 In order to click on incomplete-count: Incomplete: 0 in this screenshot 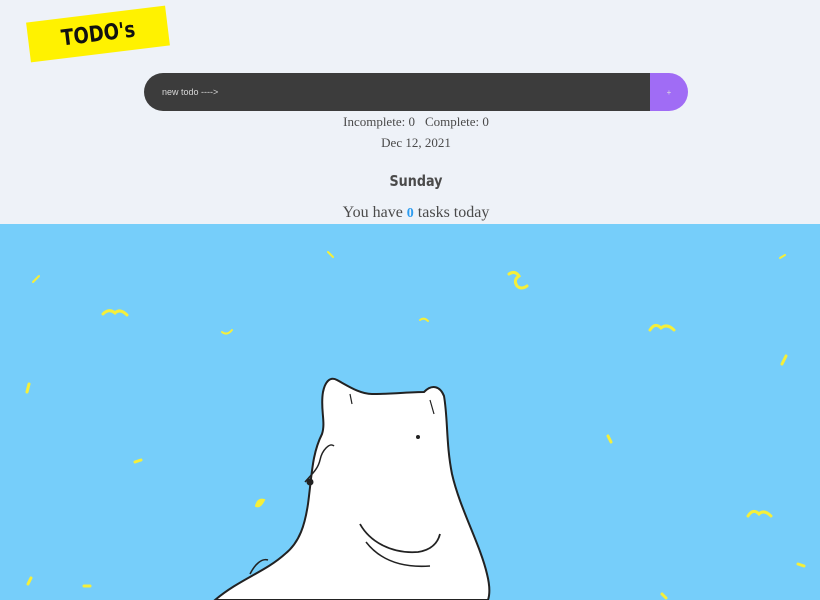, I will do `click(379, 121)`.